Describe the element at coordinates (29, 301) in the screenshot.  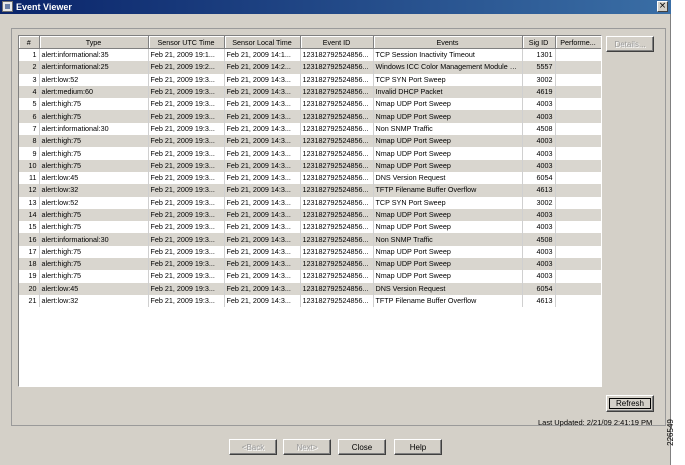
I see `table-cell: 21` at that location.